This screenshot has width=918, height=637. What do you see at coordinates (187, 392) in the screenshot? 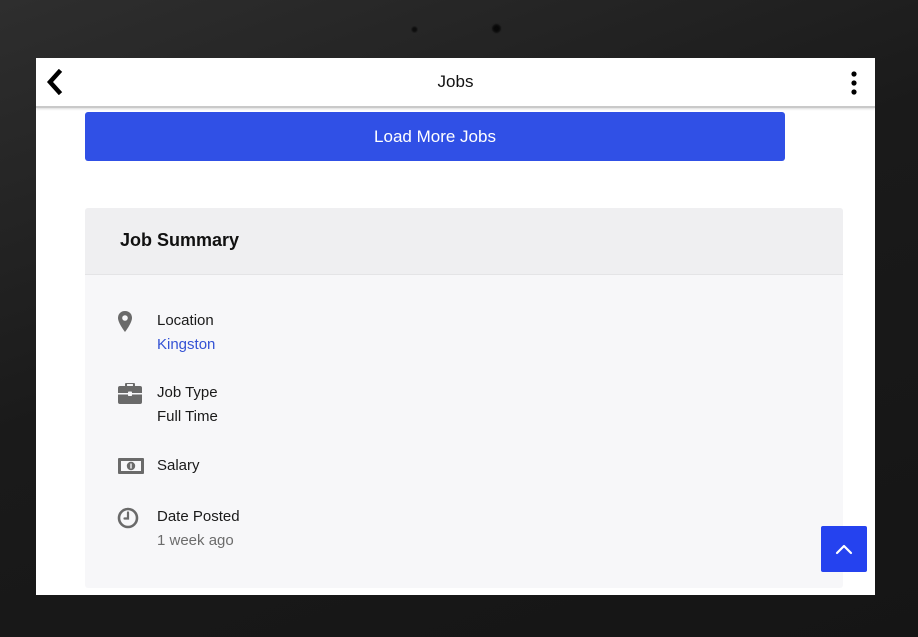
I see `job-type-label: Job Type` at bounding box center [187, 392].